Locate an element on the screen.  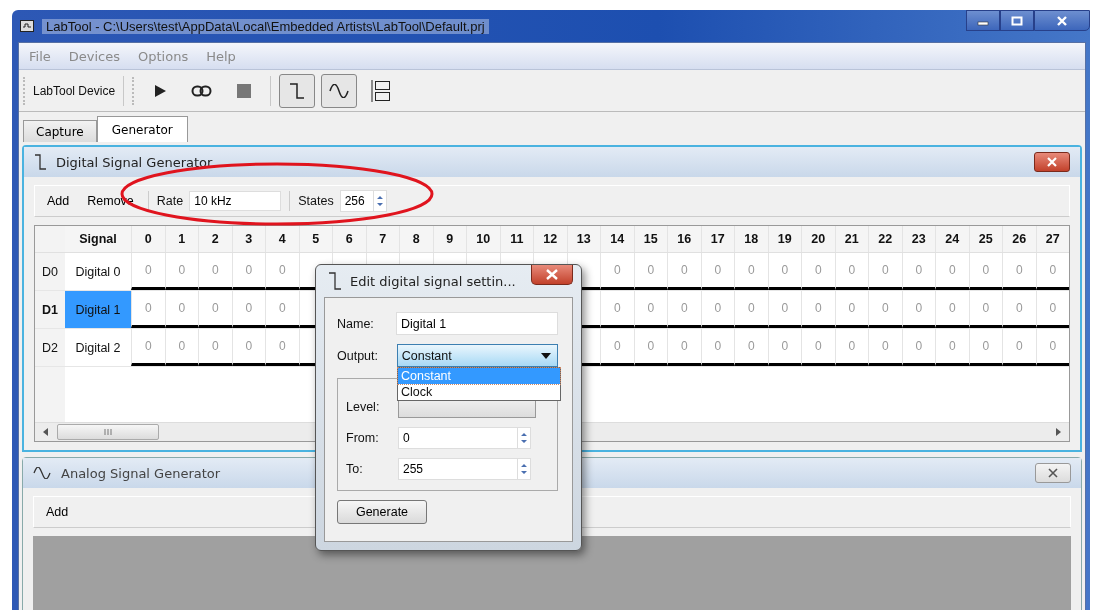
column-header: 26 is located at coordinates (1019, 239).